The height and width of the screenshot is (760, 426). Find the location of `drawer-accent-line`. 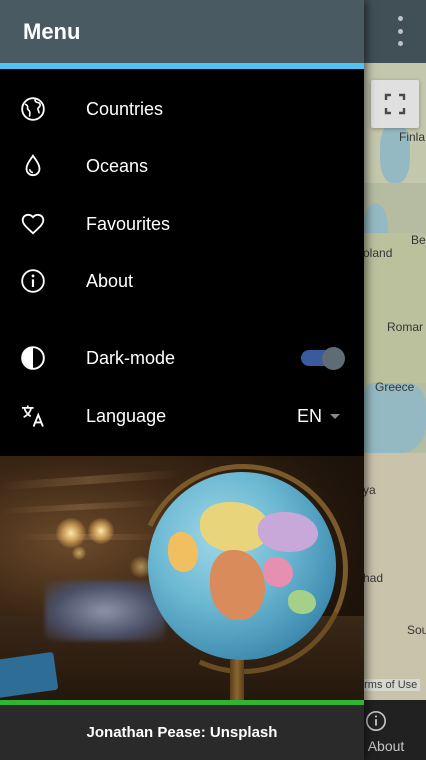

drawer-accent-line is located at coordinates (182, 66).